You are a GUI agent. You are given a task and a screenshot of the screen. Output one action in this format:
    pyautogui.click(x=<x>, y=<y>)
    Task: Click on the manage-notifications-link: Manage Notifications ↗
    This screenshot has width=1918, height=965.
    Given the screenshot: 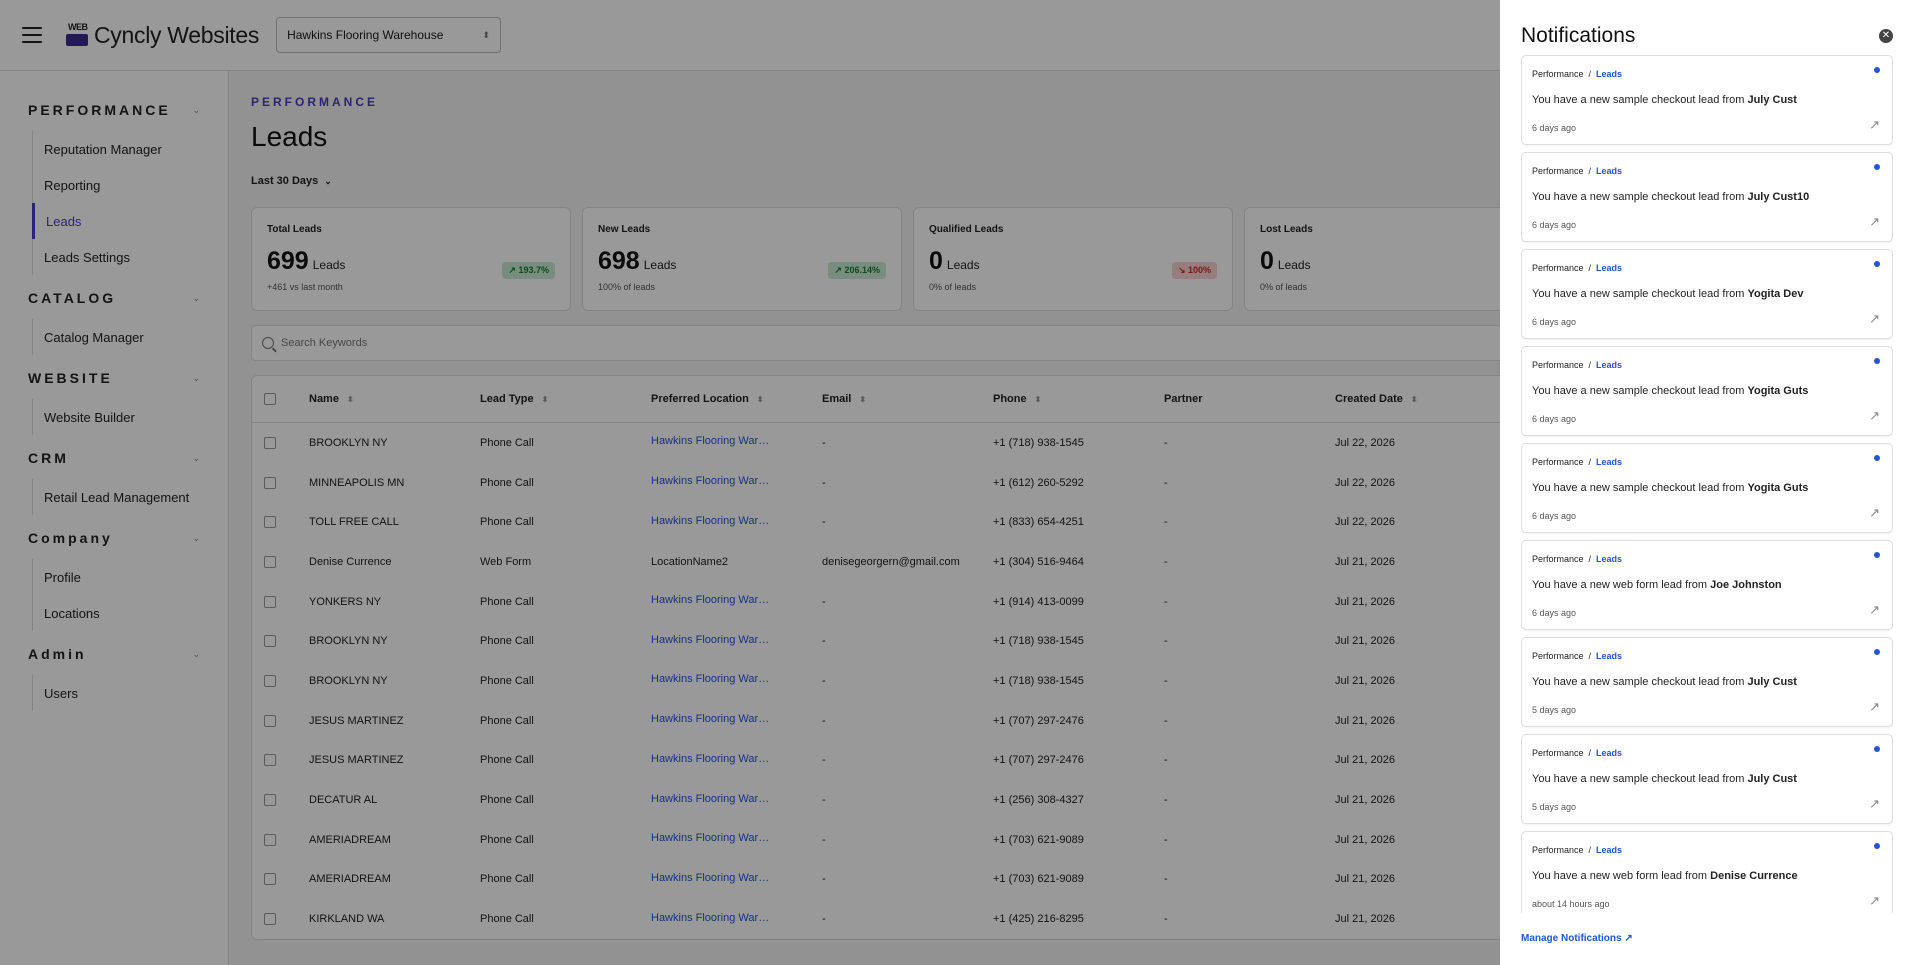 What is the action you would take?
    pyautogui.click(x=1577, y=938)
    